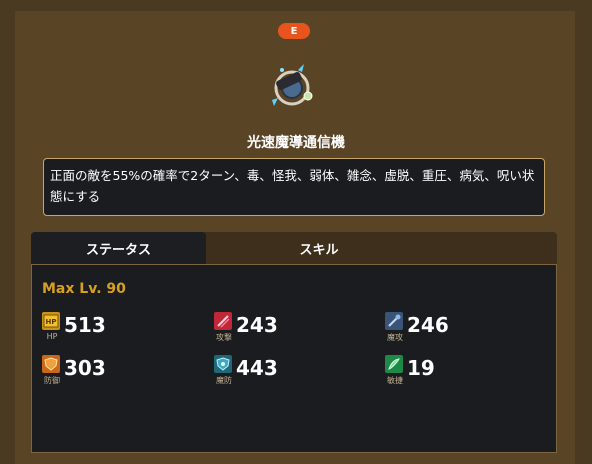 This screenshot has width=592, height=464. I want to click on tab-bar: ステータス スキル, so click(294, 248).